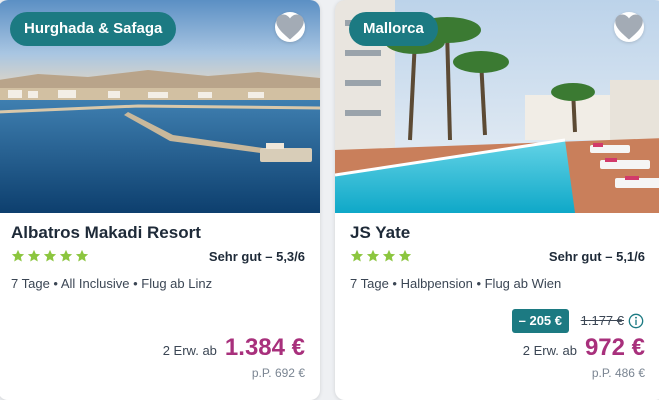 Image resolution: width=659 pixels, height=400 pixels. I want to click on price-row: 2 Erw. ab 1.384 €, so click(234, 348).